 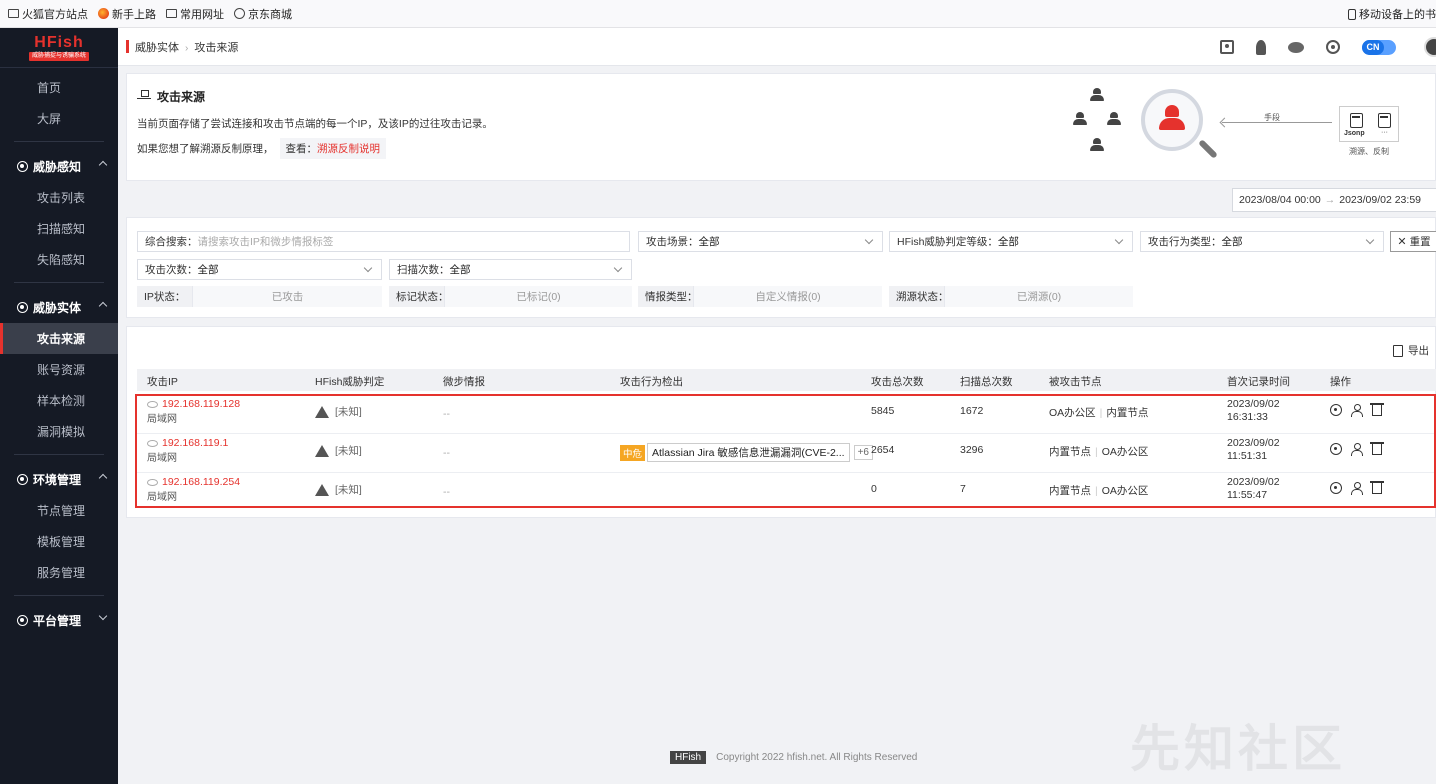 I want to click on intel-cell: --, so click(x=446, y=453).